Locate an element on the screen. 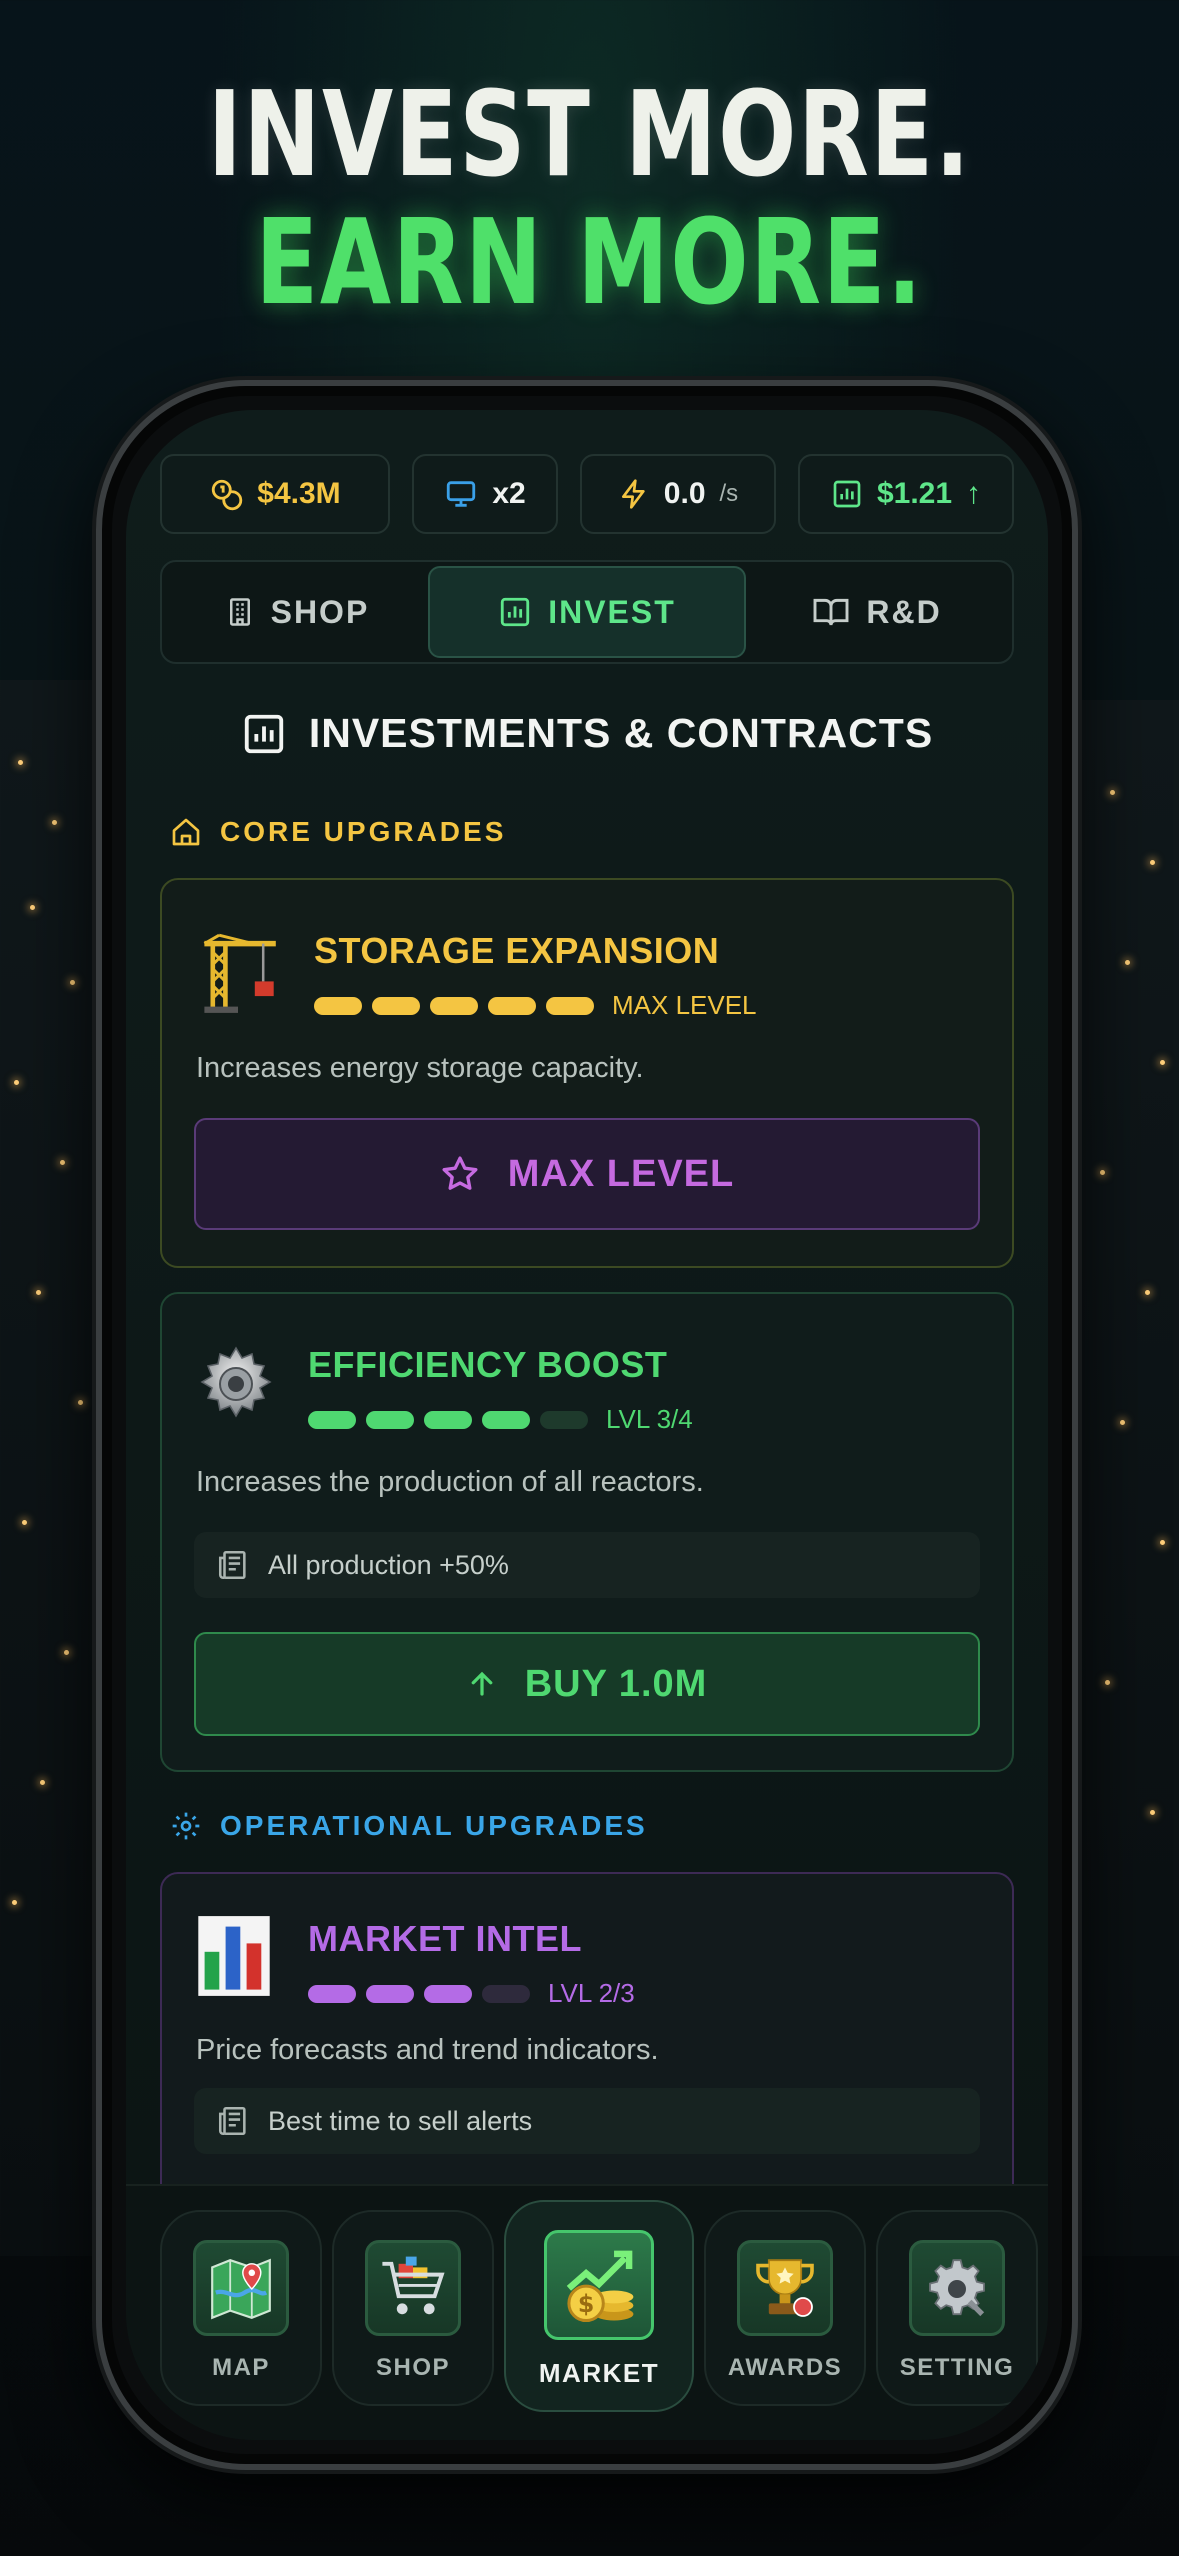 The height and width of the screenshot is (2556, 1179). nav-map-label: MAP is located at coordinates (241, 2367).